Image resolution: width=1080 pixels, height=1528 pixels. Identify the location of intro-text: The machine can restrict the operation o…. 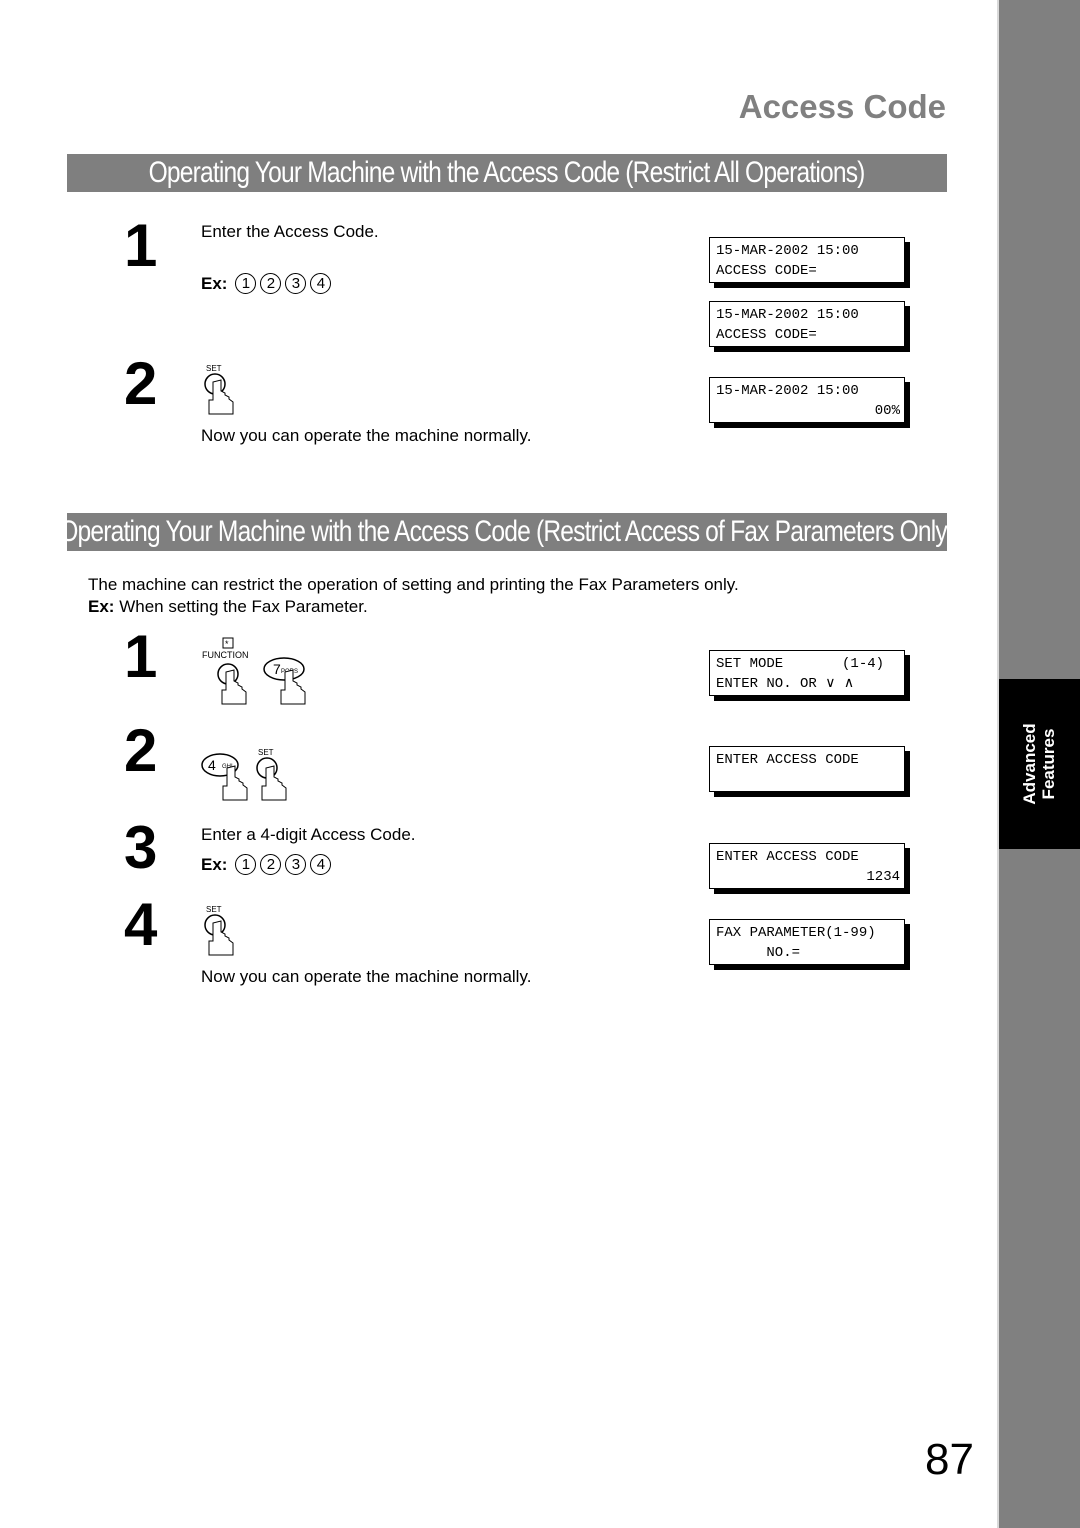
(413, 584).